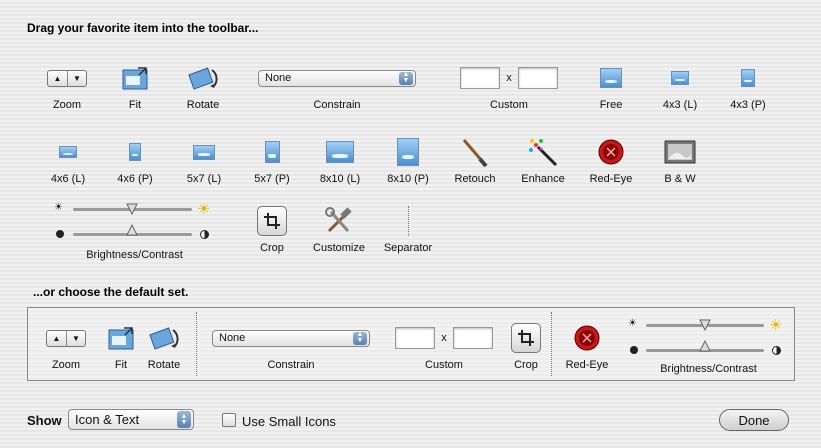 Image resolution: width=821 pixels, height=448 pixels. What do you see at coordinates (134, 255) in the screenshot?
I see `palette-brightness-label: Brightness/Contrast` at bounding box center [134, 255].